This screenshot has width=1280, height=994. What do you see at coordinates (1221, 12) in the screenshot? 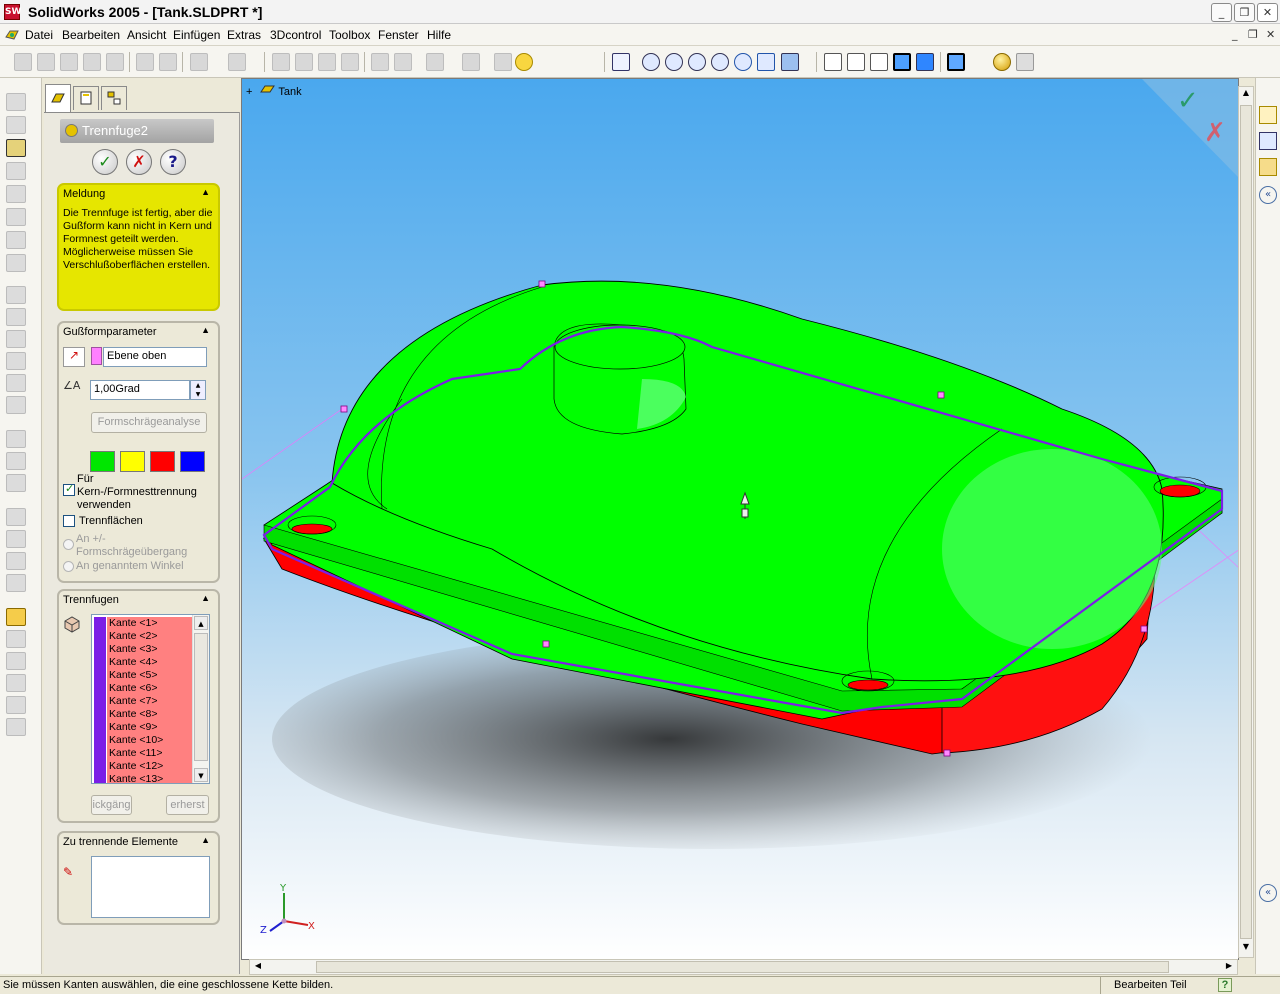
I see `minimize-button: _` at bounding box center [1221, 12].